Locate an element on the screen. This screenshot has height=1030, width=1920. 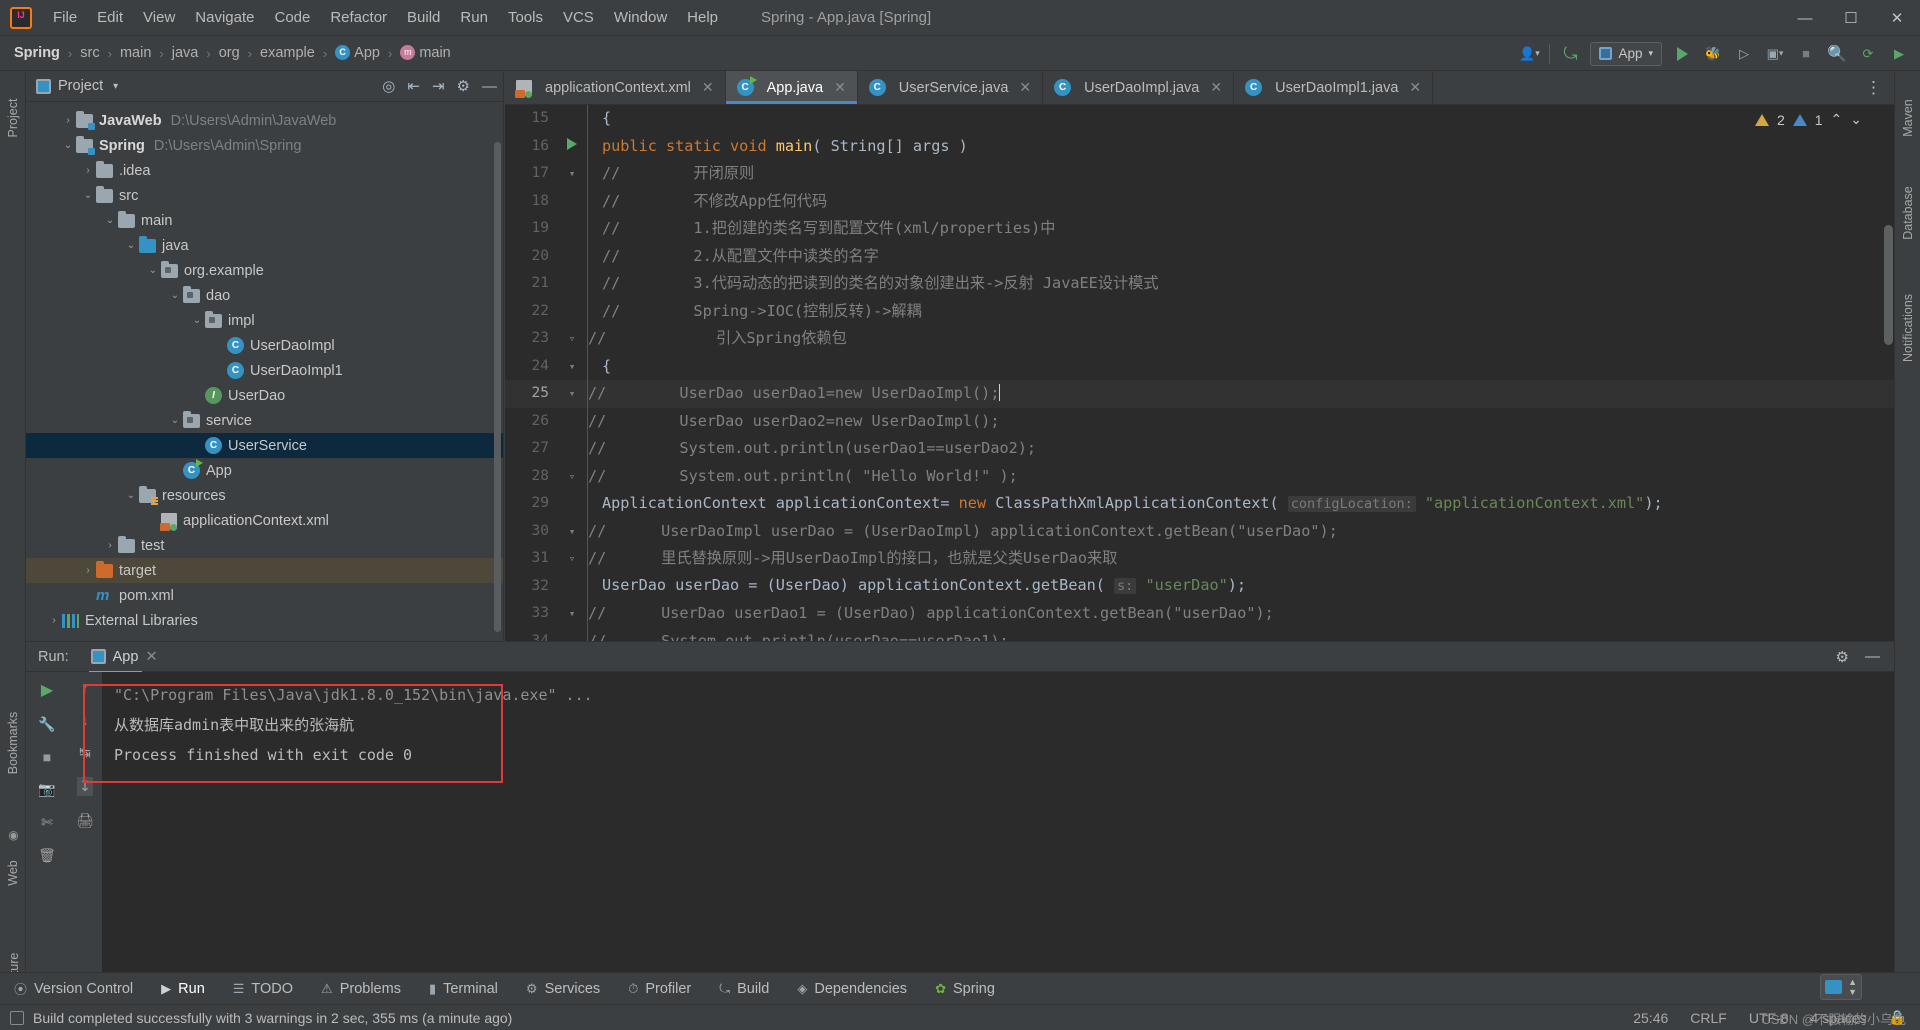
wrench-icon: 🔧 is located at coordinates (46, 724).